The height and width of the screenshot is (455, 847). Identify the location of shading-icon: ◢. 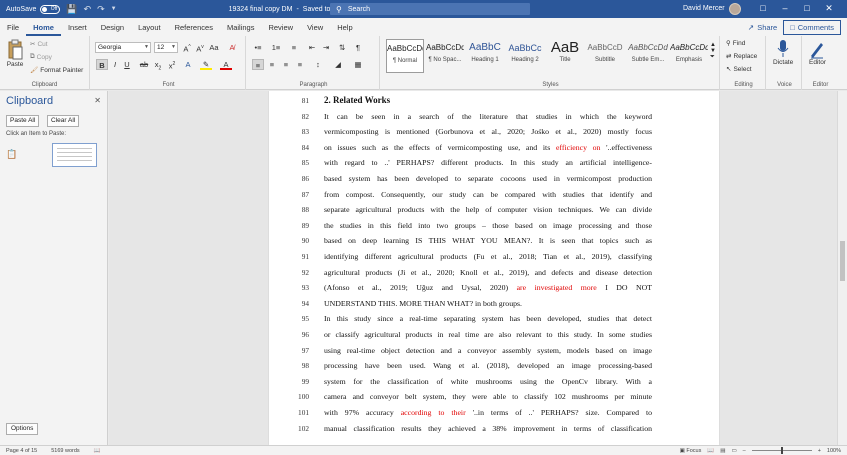
(338, 64).